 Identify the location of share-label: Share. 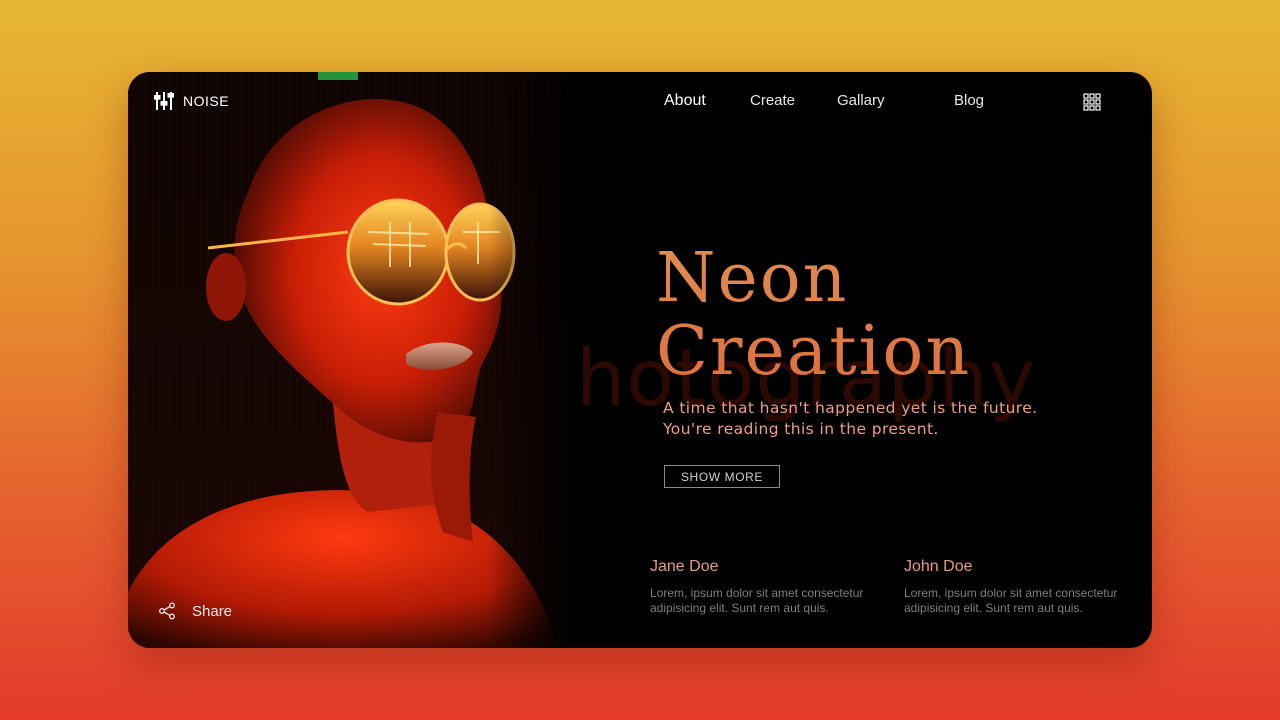
(212, 611).